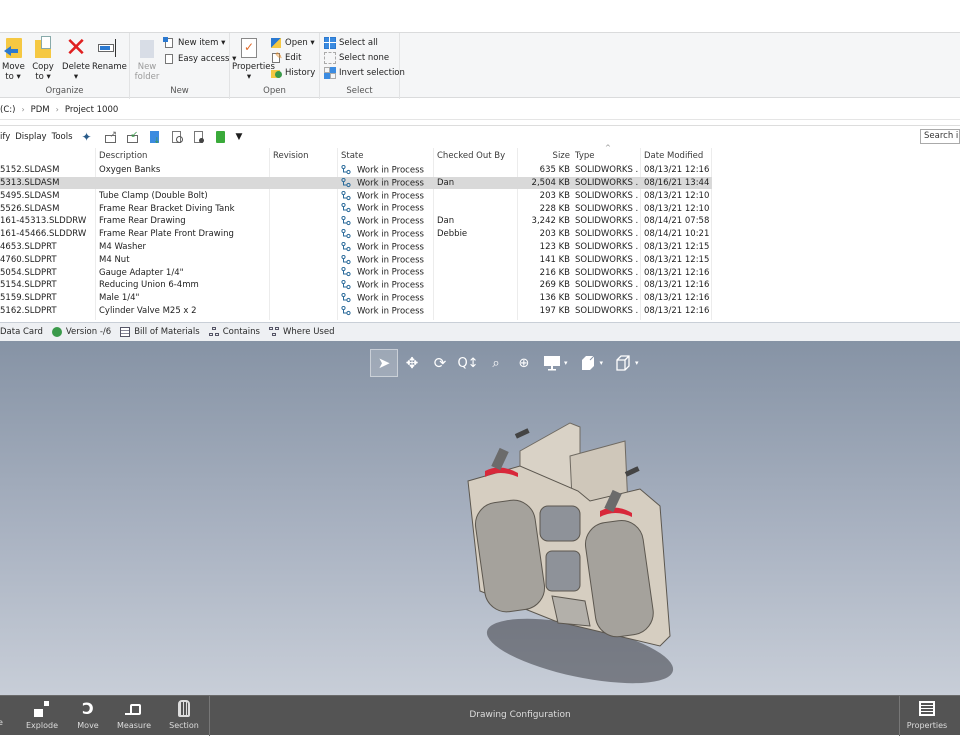 The width and height of the screenshot is (960, 750). Describe the element at coordinates (253, 59) in the screenshot. I see `properties-button: ✓ Properties ▾` at that location.